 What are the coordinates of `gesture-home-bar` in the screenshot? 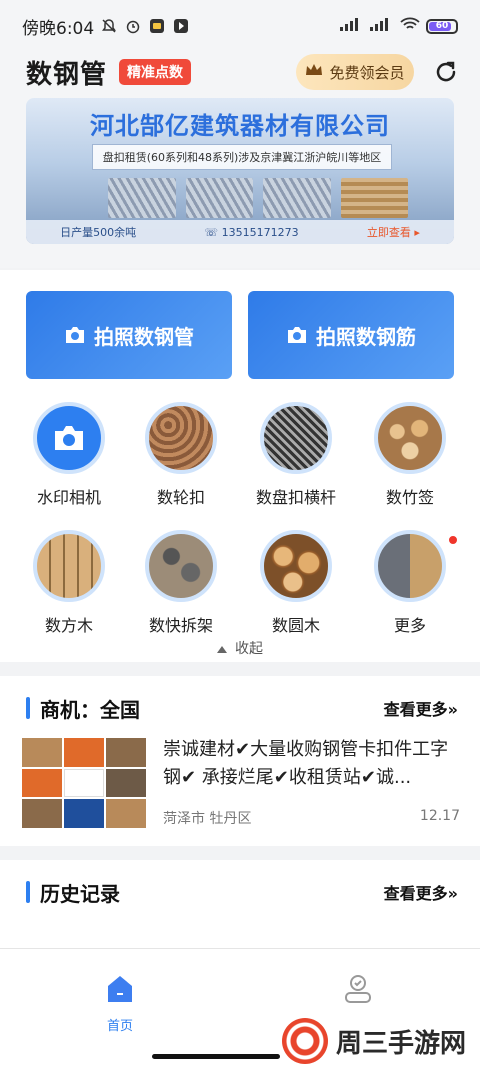 It's located at (216, 1056).